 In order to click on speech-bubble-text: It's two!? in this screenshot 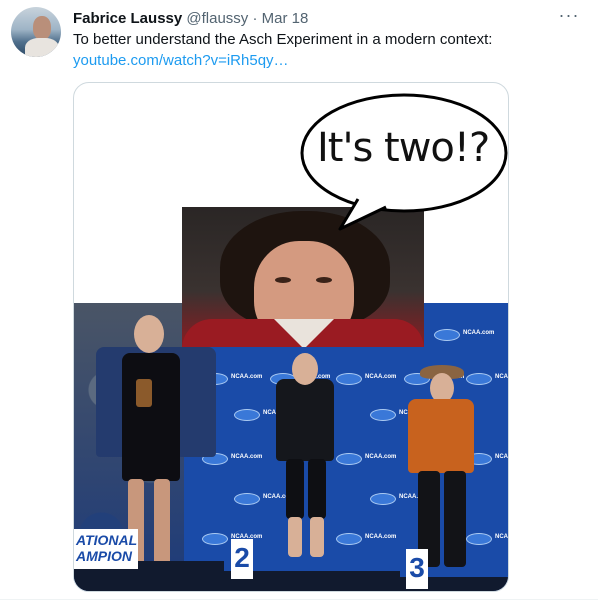, I will do `click(403, 148)`.